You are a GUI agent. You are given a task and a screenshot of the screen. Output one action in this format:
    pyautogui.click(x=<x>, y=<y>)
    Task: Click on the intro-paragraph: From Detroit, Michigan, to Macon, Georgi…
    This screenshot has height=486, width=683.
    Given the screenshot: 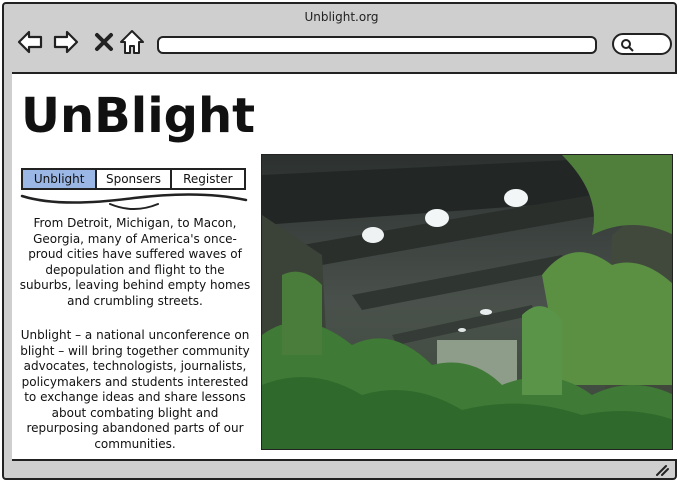 What is the action you would take?
    pyautogui.click(x=135, y=262)
    